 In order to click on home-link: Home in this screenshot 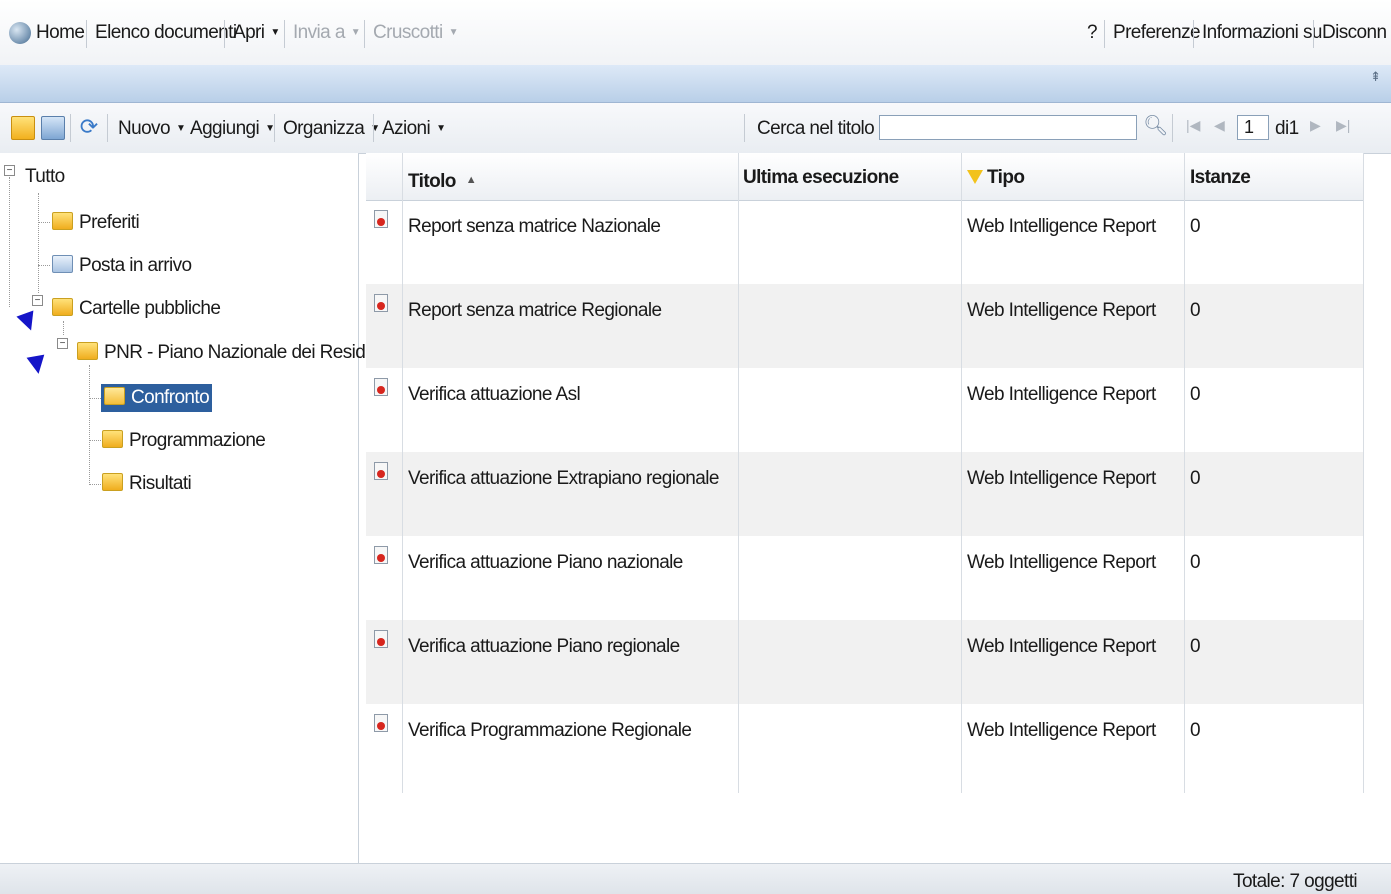, I will do `click(60, 33)`.